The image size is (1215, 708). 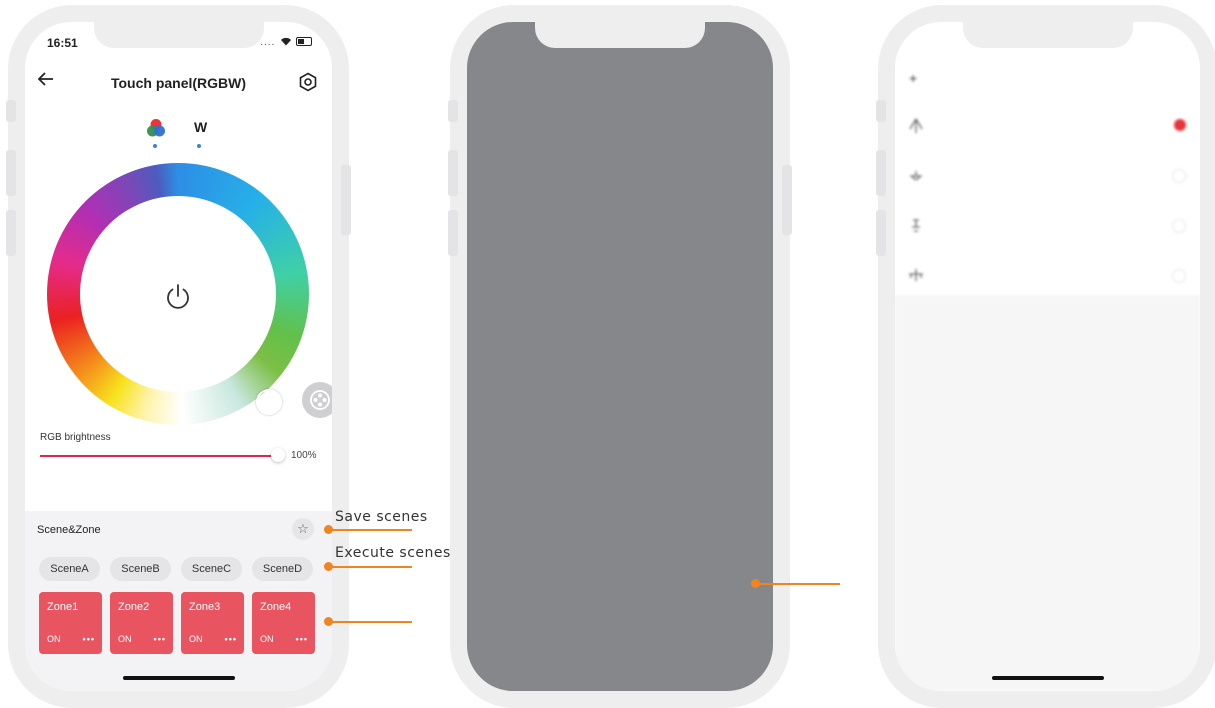 I want to click on color-picker-knob, so click(x=269, y=402).